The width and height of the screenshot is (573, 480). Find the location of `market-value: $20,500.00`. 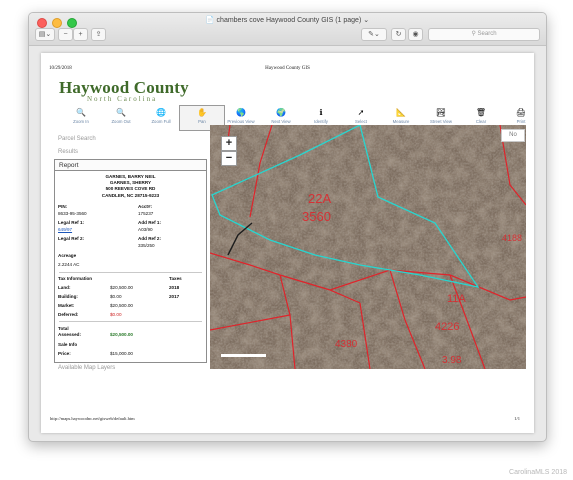

market-value: $20,500.00 is located at coordinates (121, 305).